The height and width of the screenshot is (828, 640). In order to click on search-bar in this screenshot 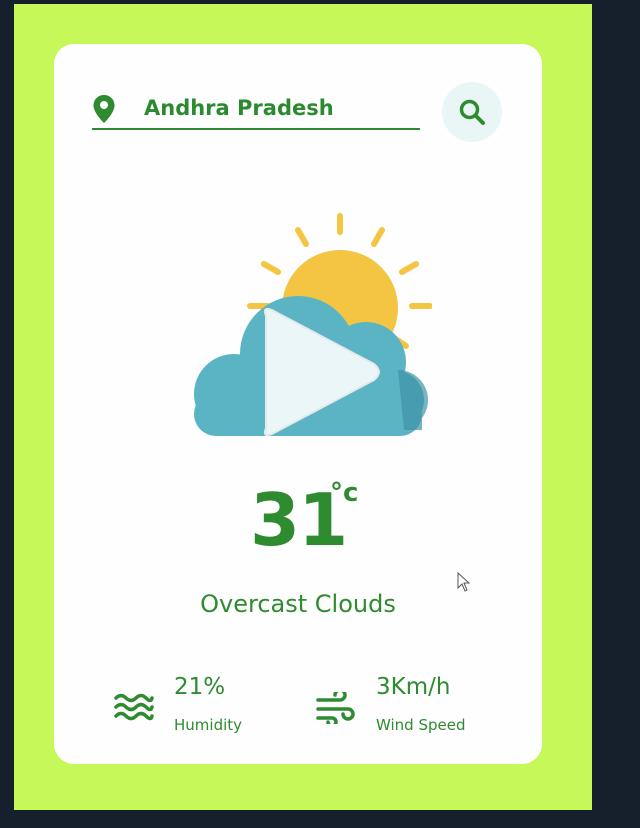, I will do `click(278, 108)`.